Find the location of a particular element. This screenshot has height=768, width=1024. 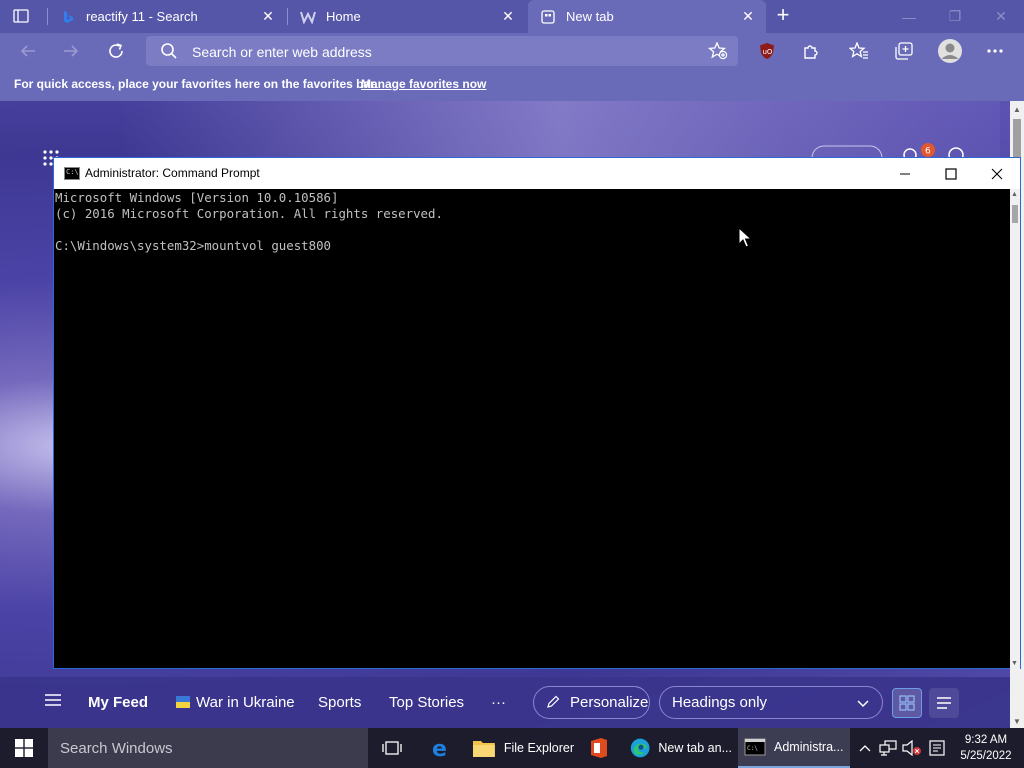

console-prompt-line: C:\Windows\system32>mountvol guest800 is located at coordinates (193, 245).